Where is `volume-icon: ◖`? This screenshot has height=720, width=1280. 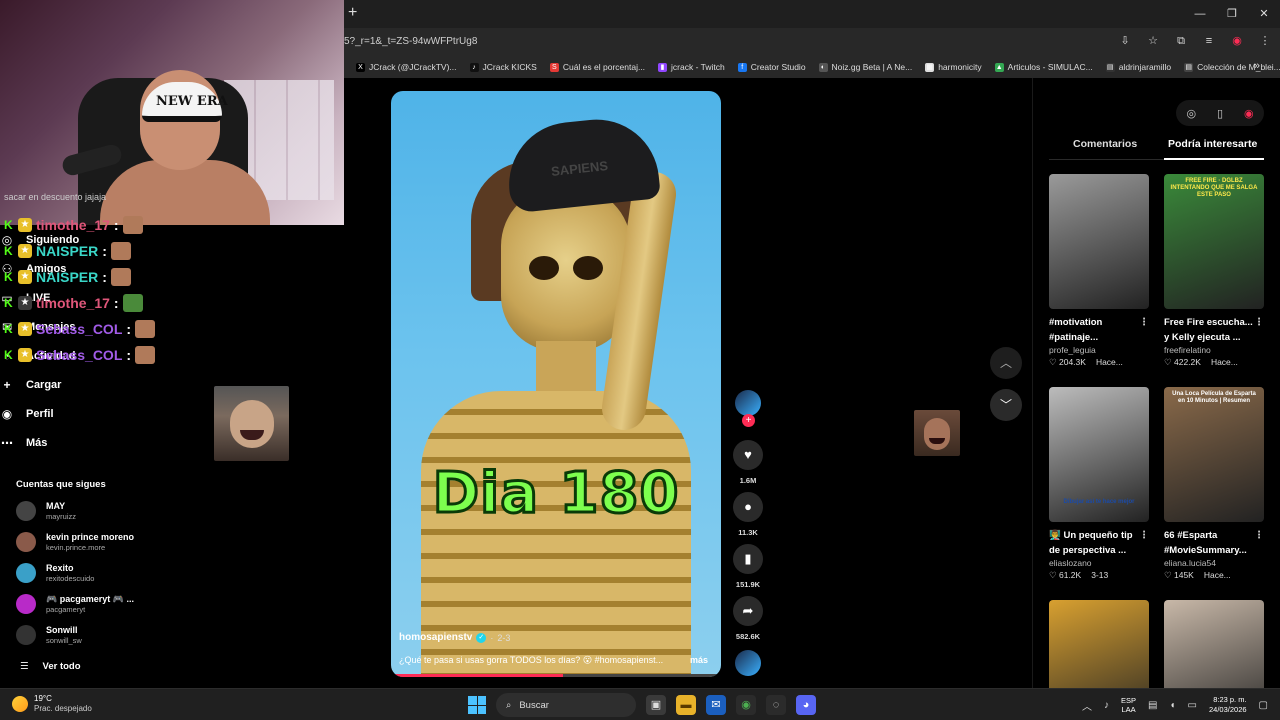 volume-icon: ◖ is located at coordinates (1173, 705).